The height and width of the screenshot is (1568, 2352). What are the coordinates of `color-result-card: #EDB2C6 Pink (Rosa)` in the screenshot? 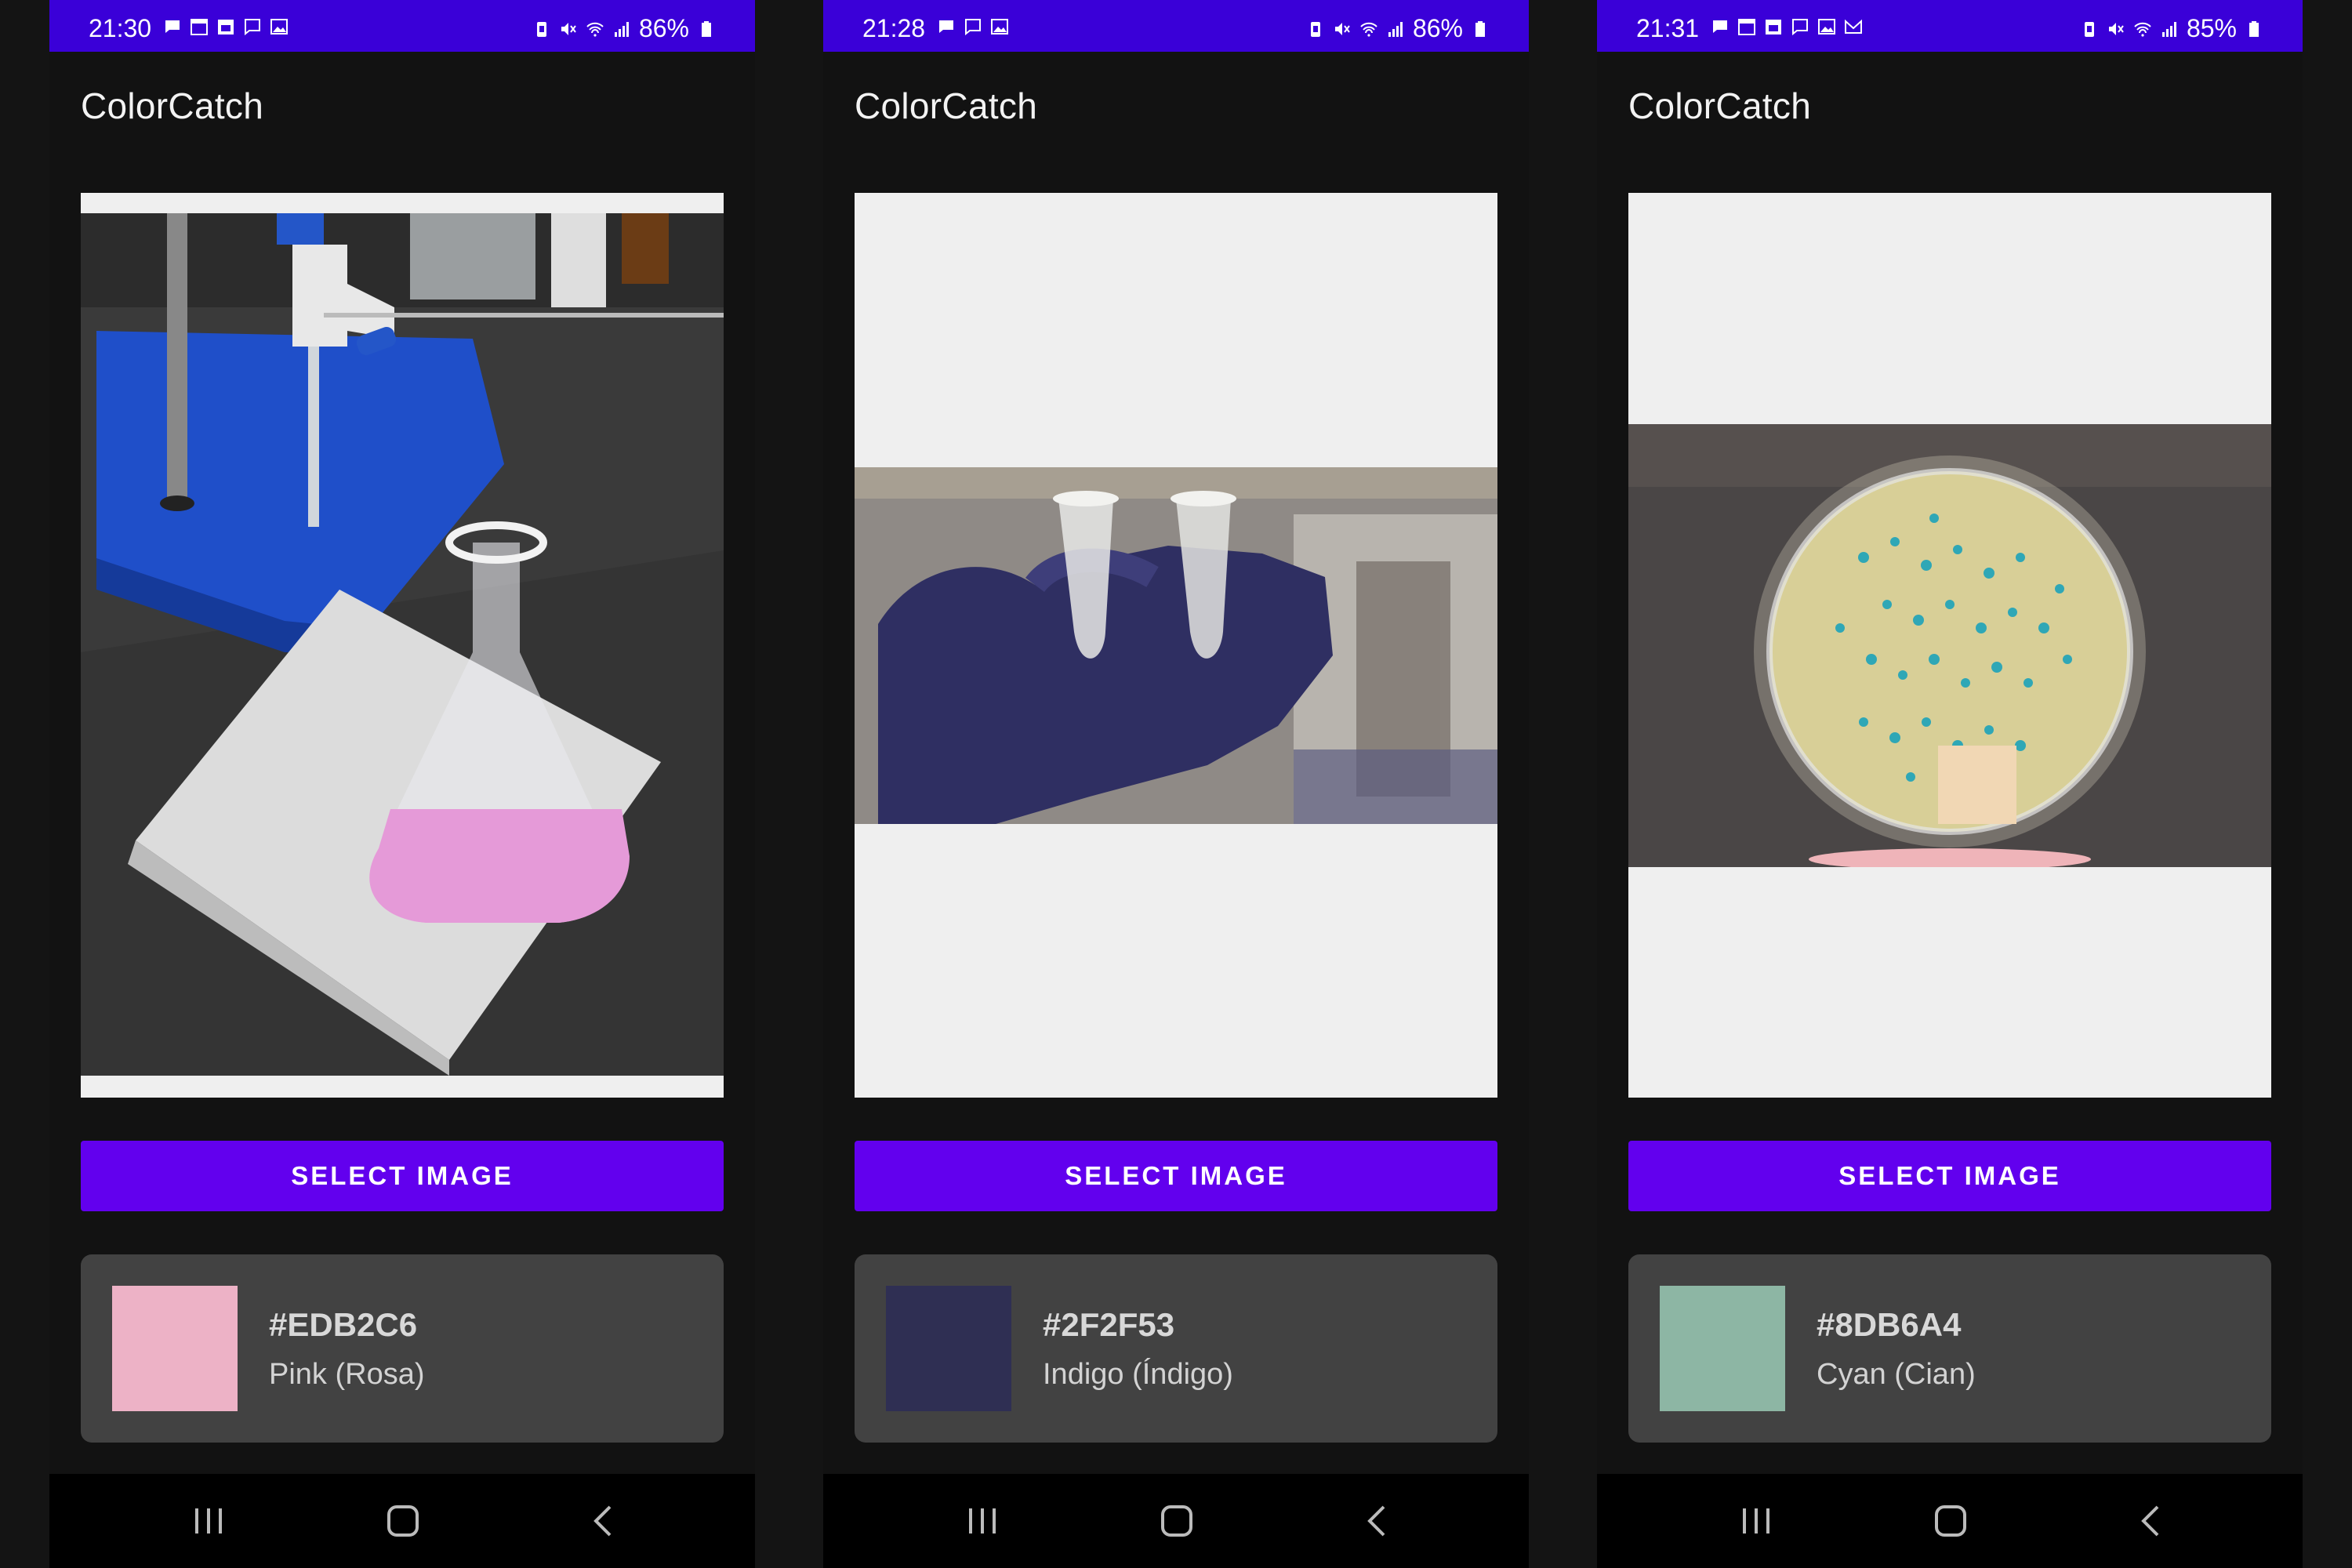 It's located at (402, 1348).